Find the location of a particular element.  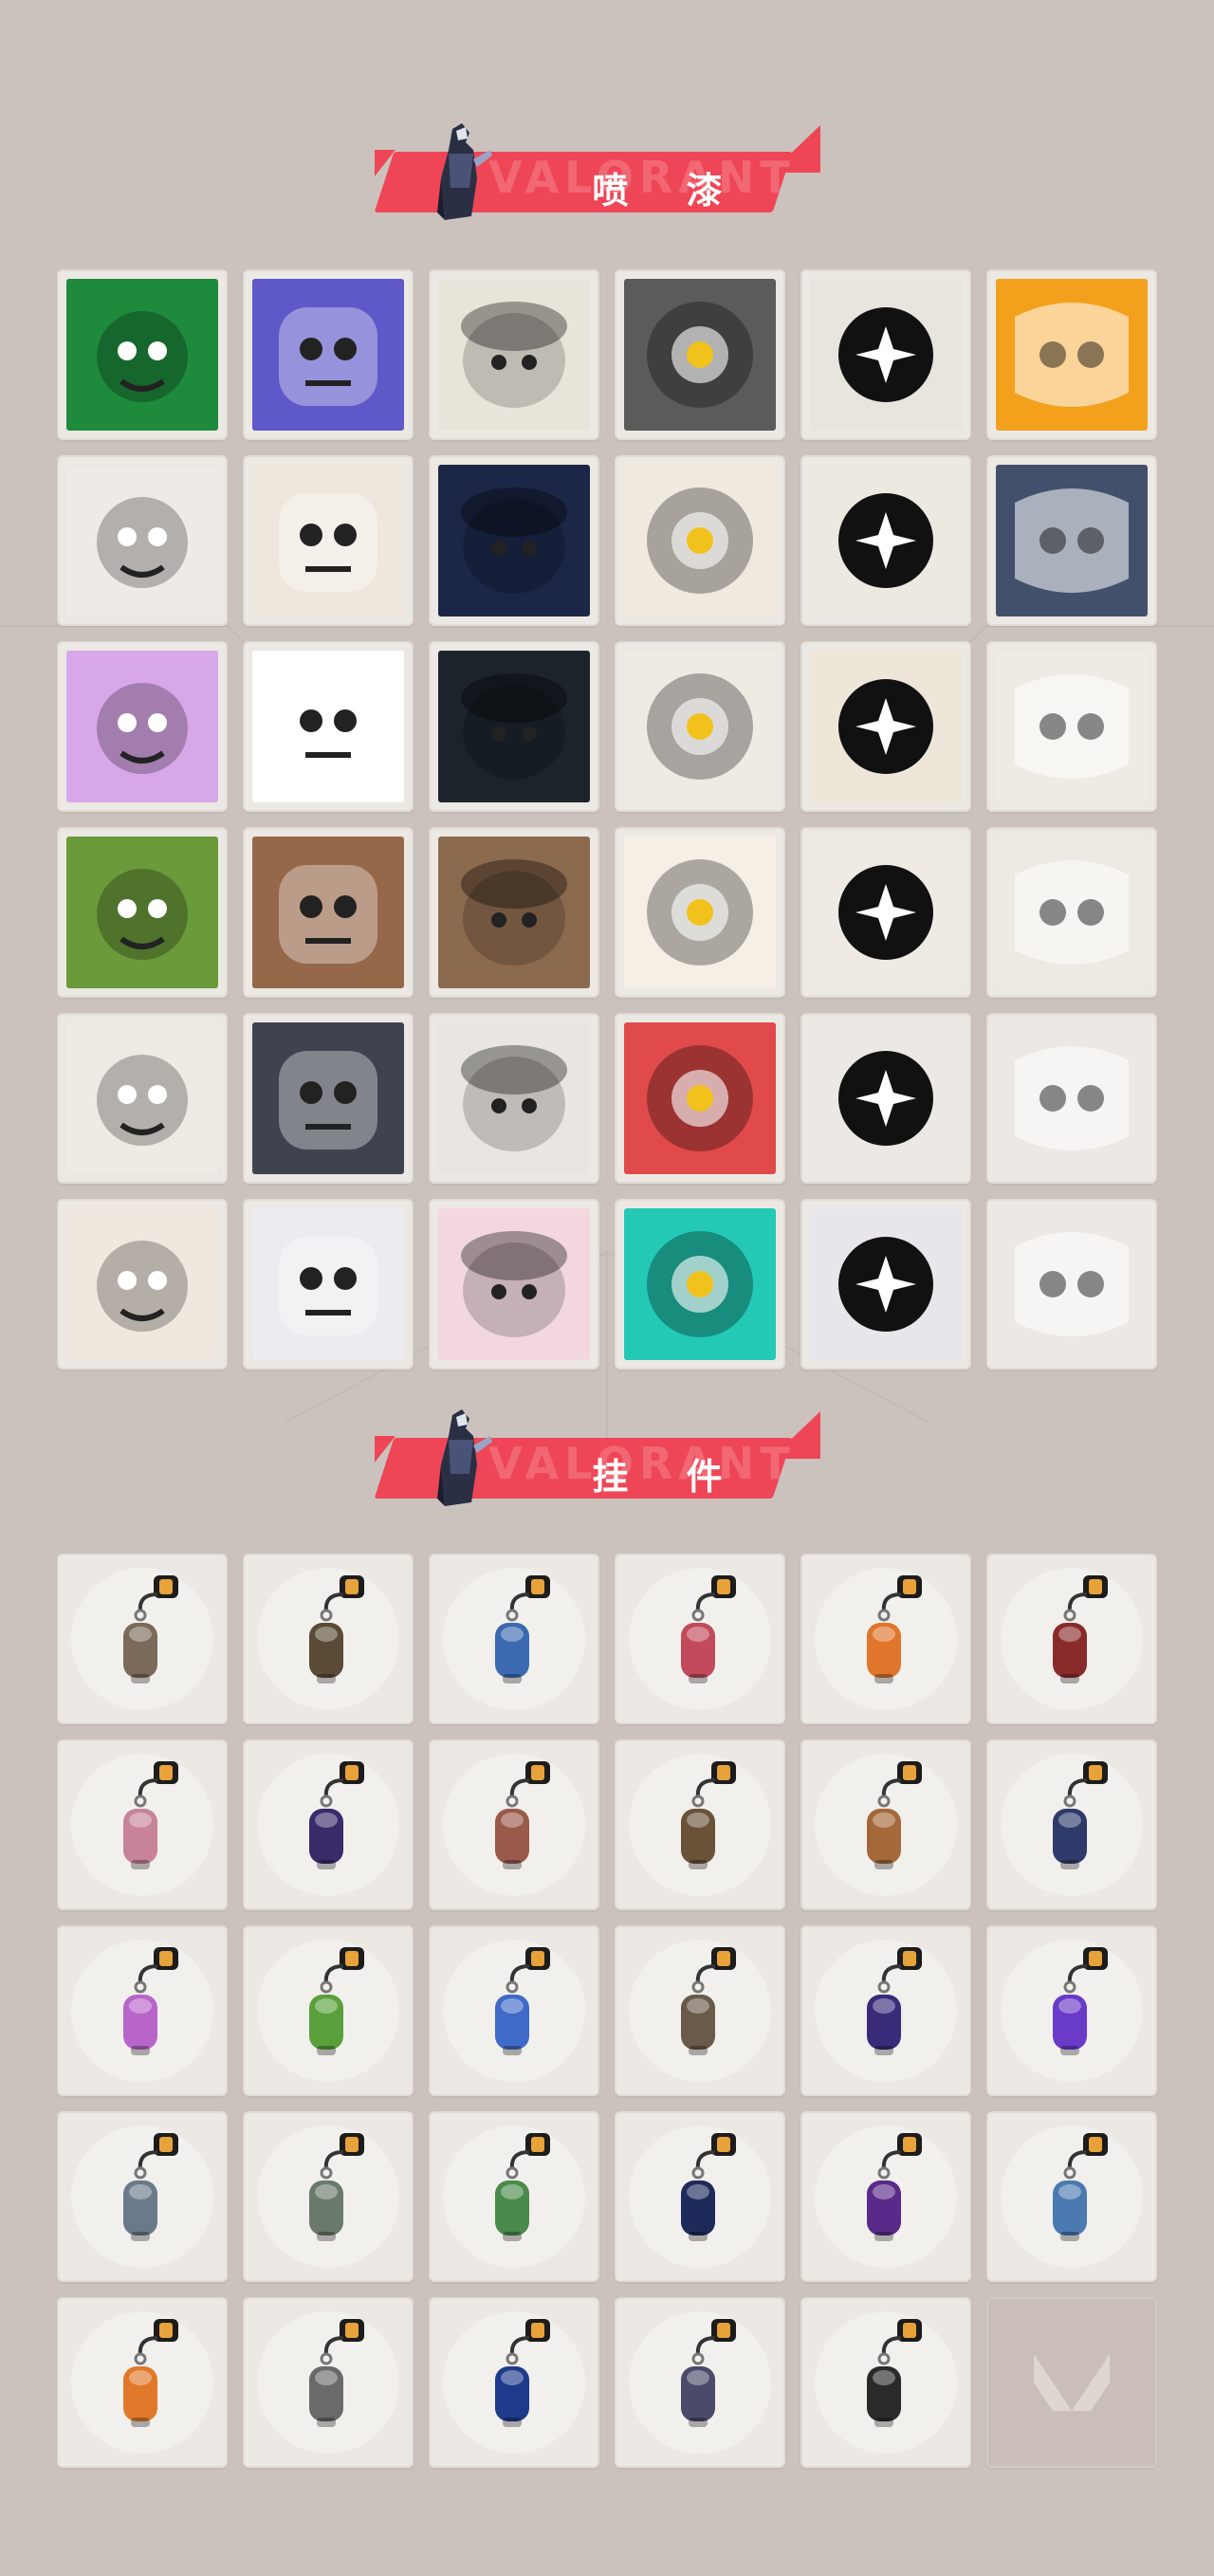

orange-cat-buddy is located at coordinates (142, 2382).